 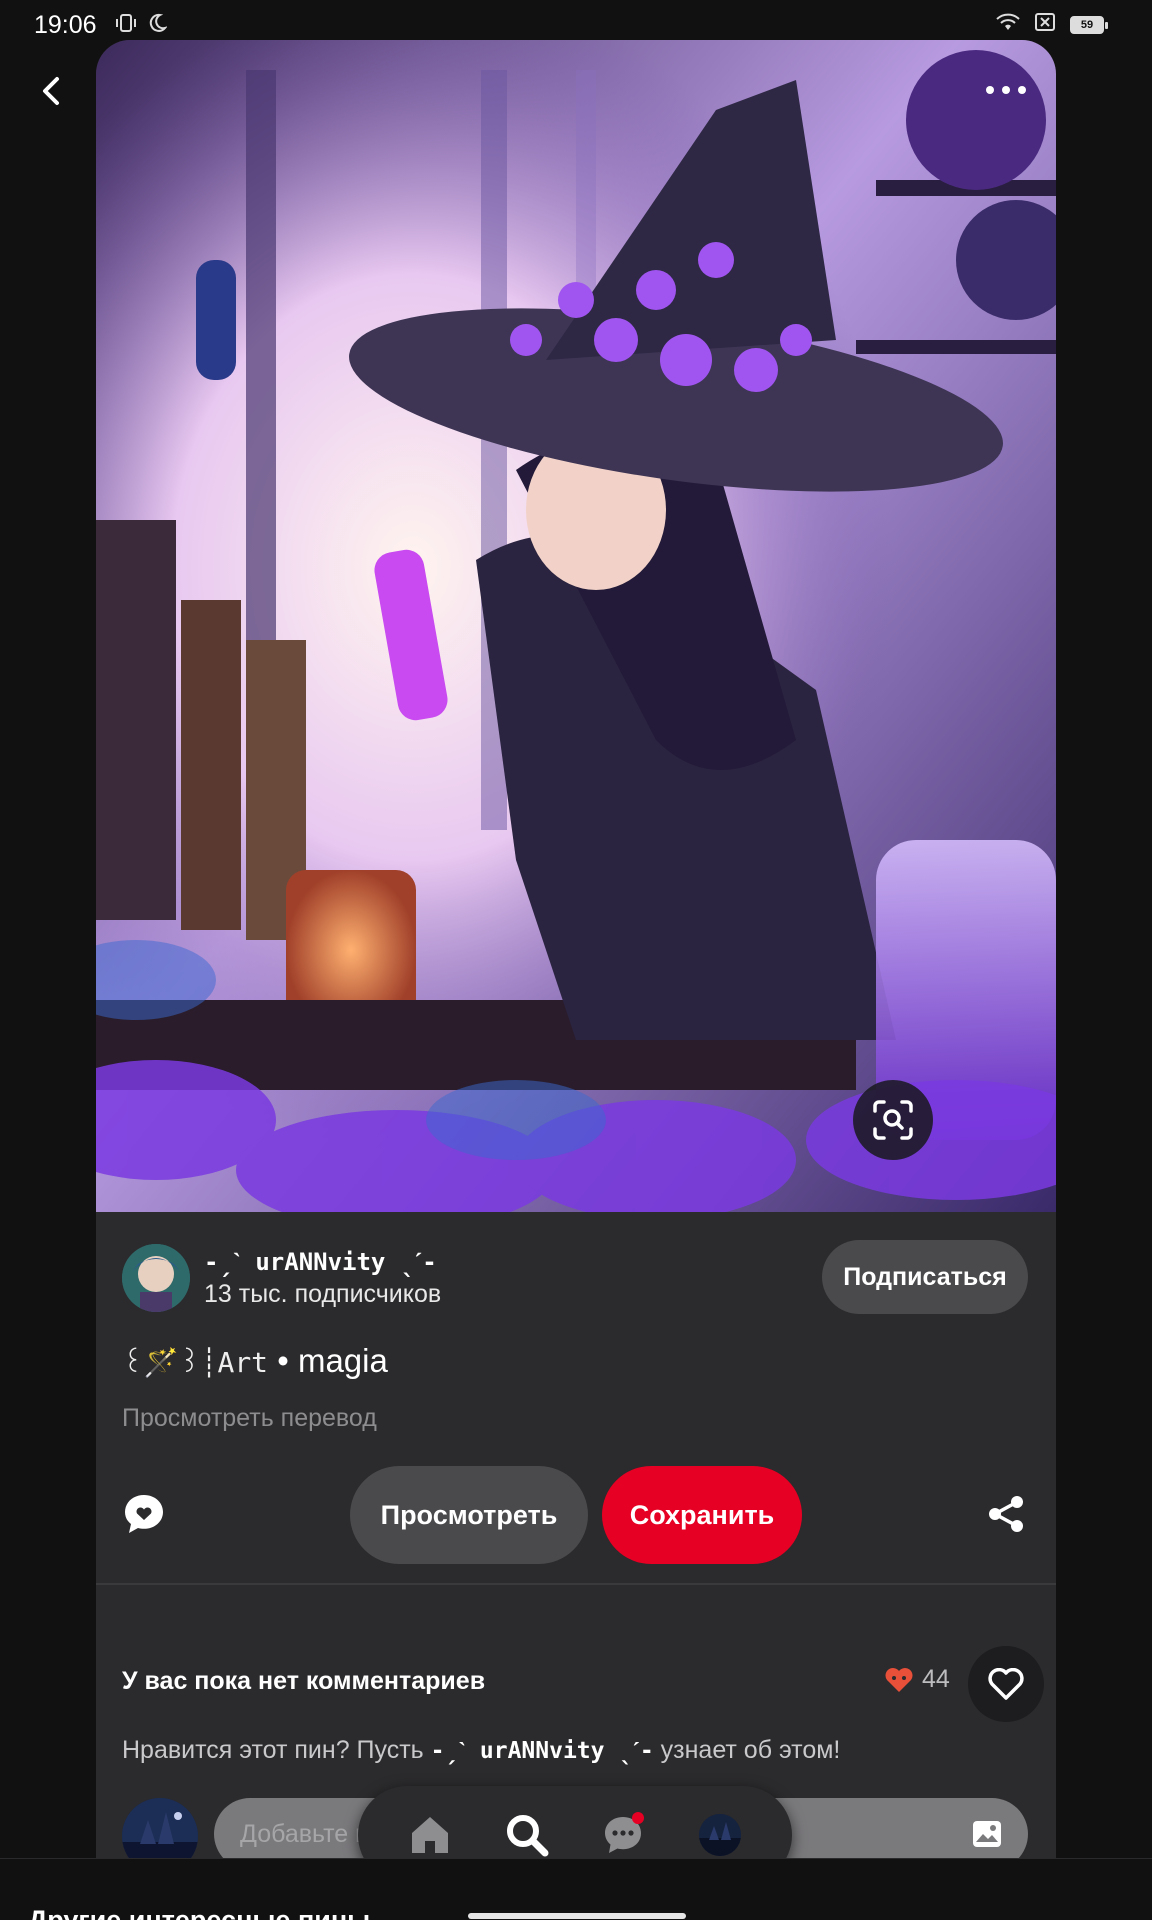 I want to click on share-button, so click(x=1006, y=1514).